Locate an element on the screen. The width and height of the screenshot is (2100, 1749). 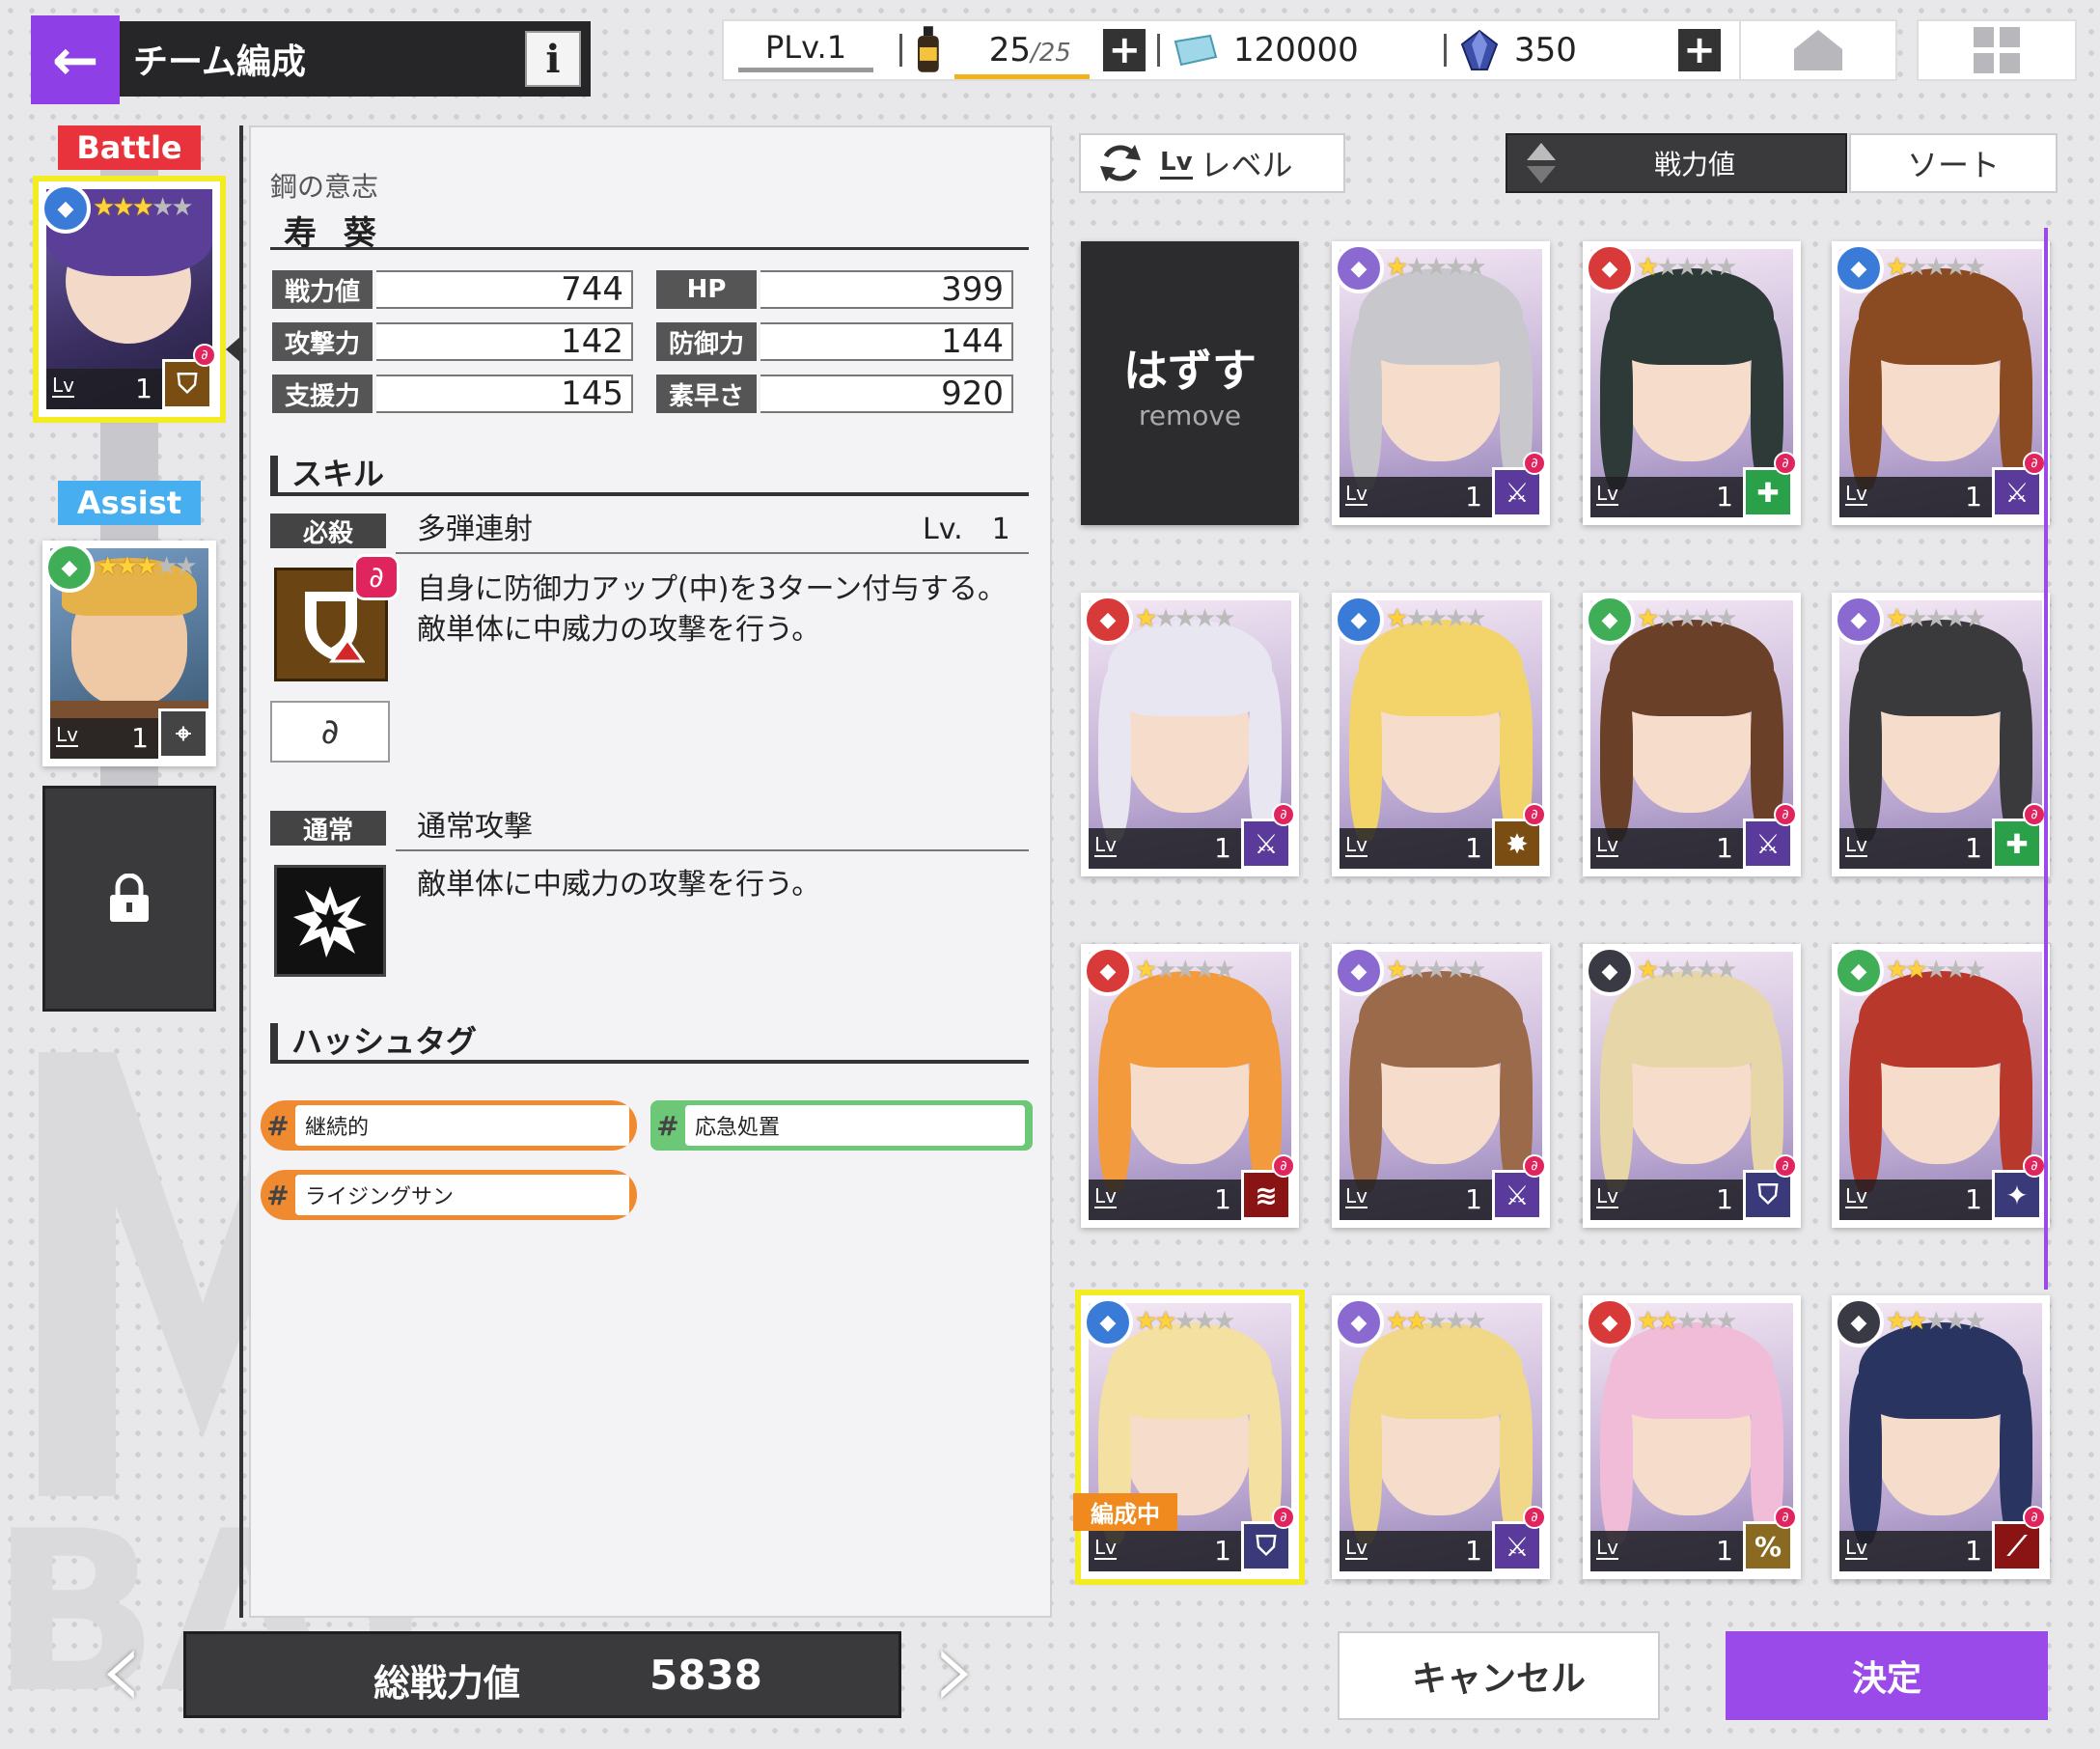
remove-button: はずす remove is located at coordinates (1190, 383).